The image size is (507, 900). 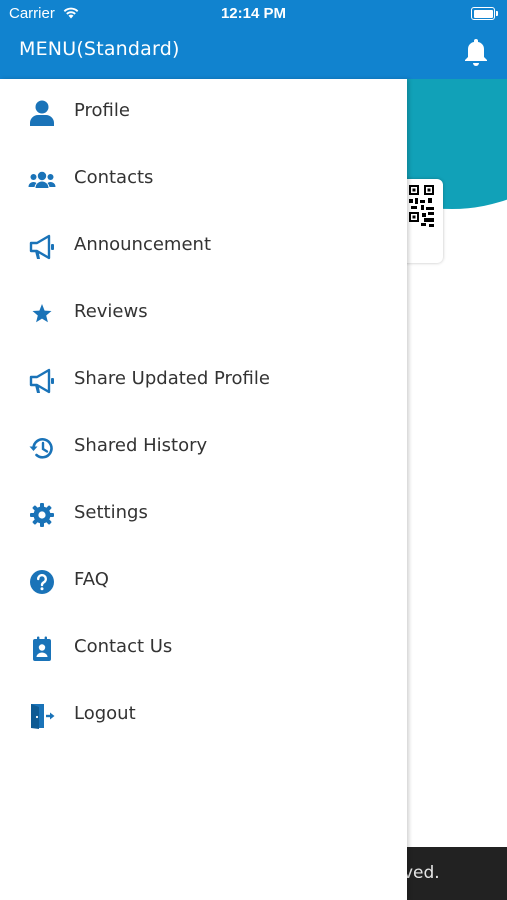 I want to click on menu-item-label: Profile, so click(x=102, y=110).